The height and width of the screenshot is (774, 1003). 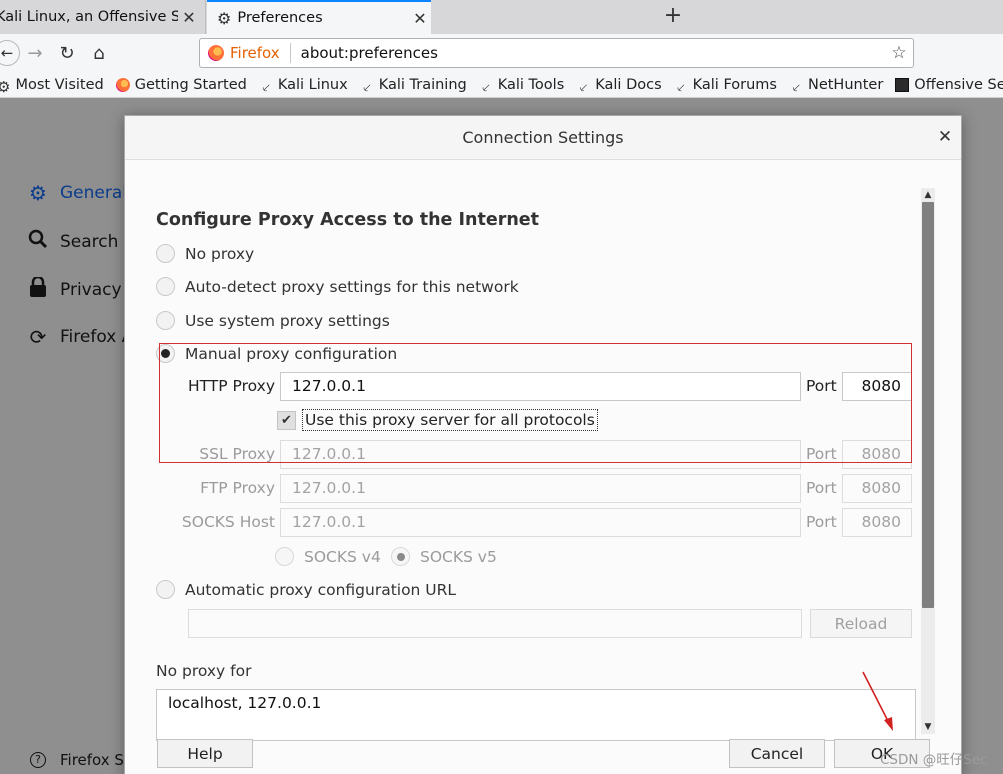 I want to click on bookmark-label: Kali Linux, so click(x=312, y=84).